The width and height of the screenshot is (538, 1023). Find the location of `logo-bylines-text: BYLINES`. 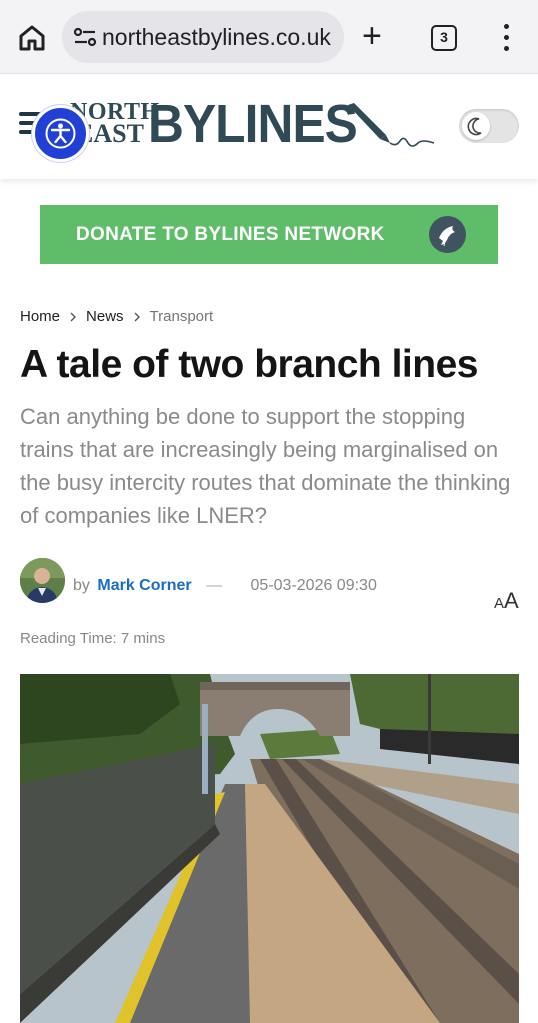

logo-bylines-text: BYLINES is located at coordinates (253, 124).